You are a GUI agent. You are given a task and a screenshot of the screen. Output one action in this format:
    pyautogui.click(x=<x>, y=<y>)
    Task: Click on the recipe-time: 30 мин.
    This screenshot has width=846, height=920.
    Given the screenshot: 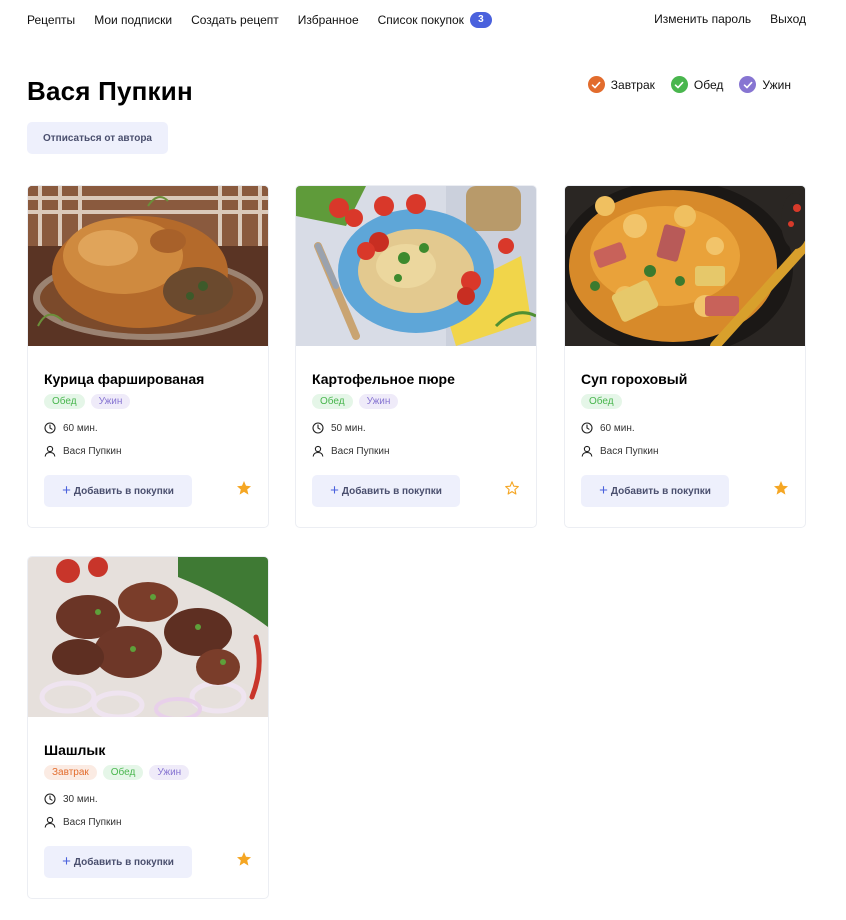 What is the action you would take?
    pyautogui.click(x=71, y=799)
    